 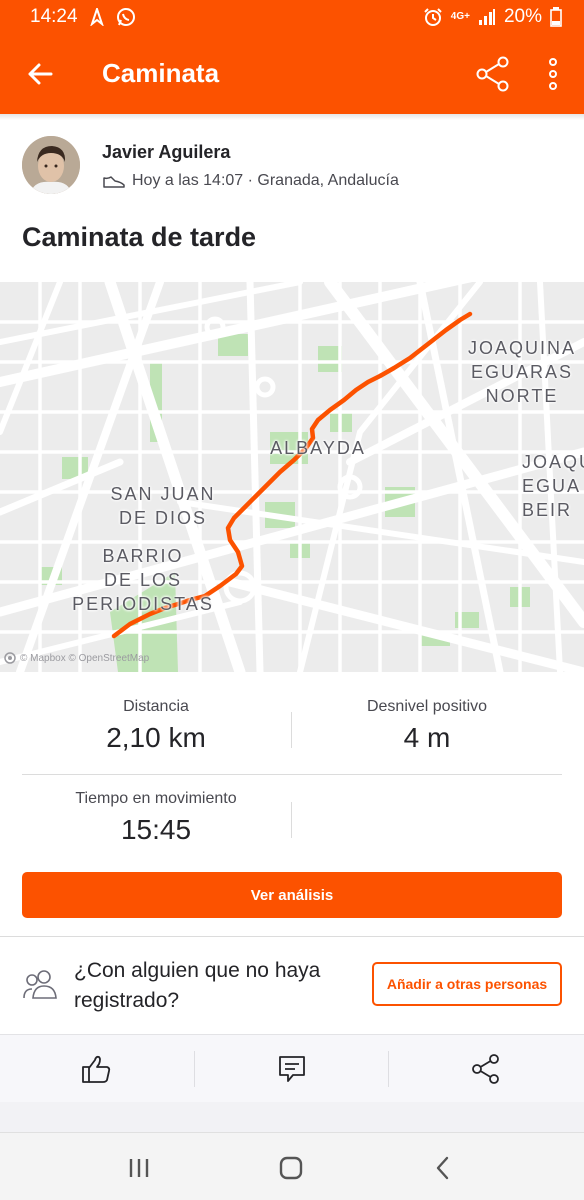 I want to click on more-options-button, so click(x=553, y=74).